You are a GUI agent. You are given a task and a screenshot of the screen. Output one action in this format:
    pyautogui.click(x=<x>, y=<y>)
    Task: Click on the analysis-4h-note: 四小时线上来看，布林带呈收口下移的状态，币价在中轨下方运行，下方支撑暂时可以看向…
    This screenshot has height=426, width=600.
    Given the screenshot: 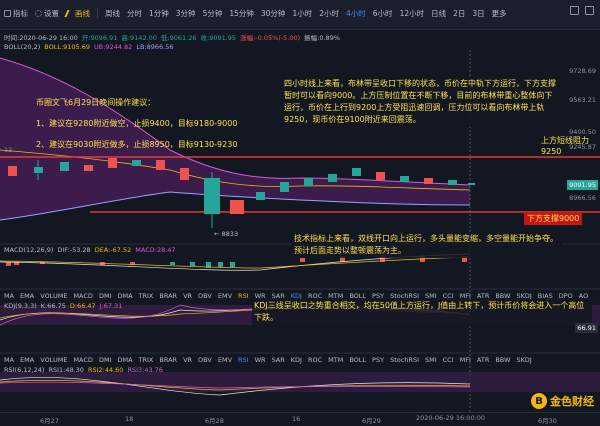 What is the action you would take?
    pyautogui.click(x=420, y=102)
    